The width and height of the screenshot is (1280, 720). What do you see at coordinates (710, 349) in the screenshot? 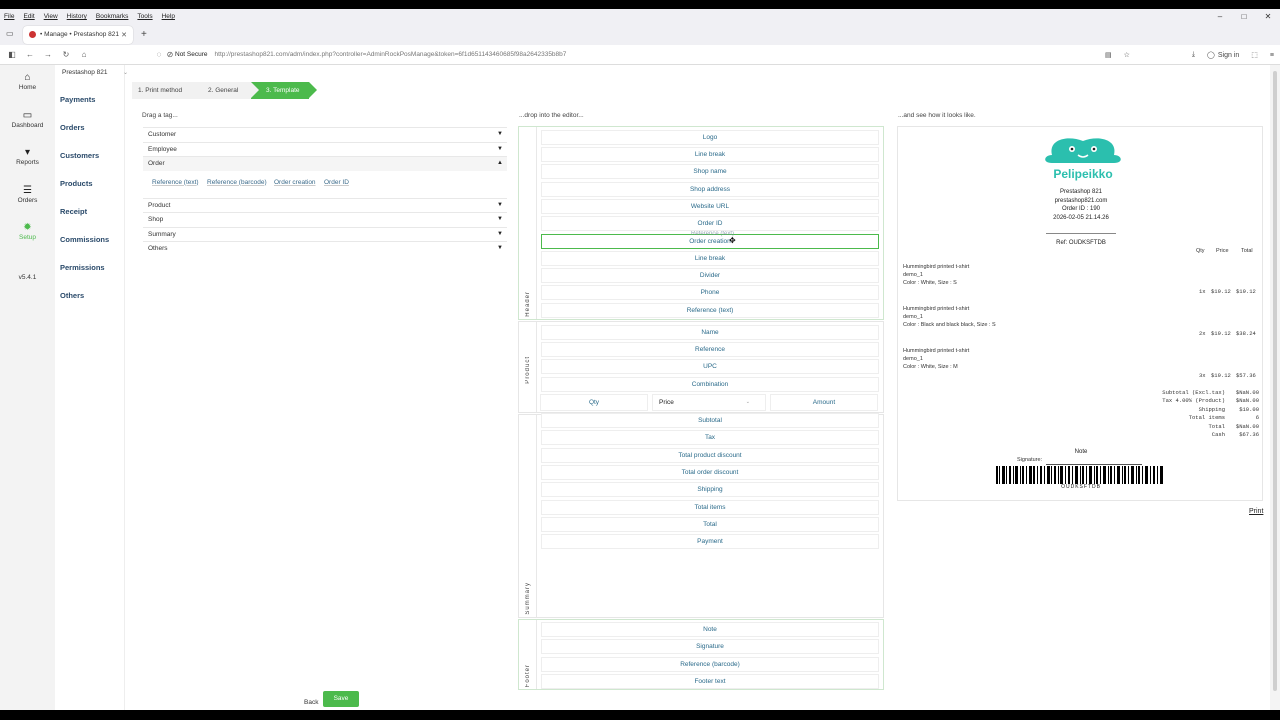
I see `editor-row-reference: Reference` at bounding box center [710, 349].